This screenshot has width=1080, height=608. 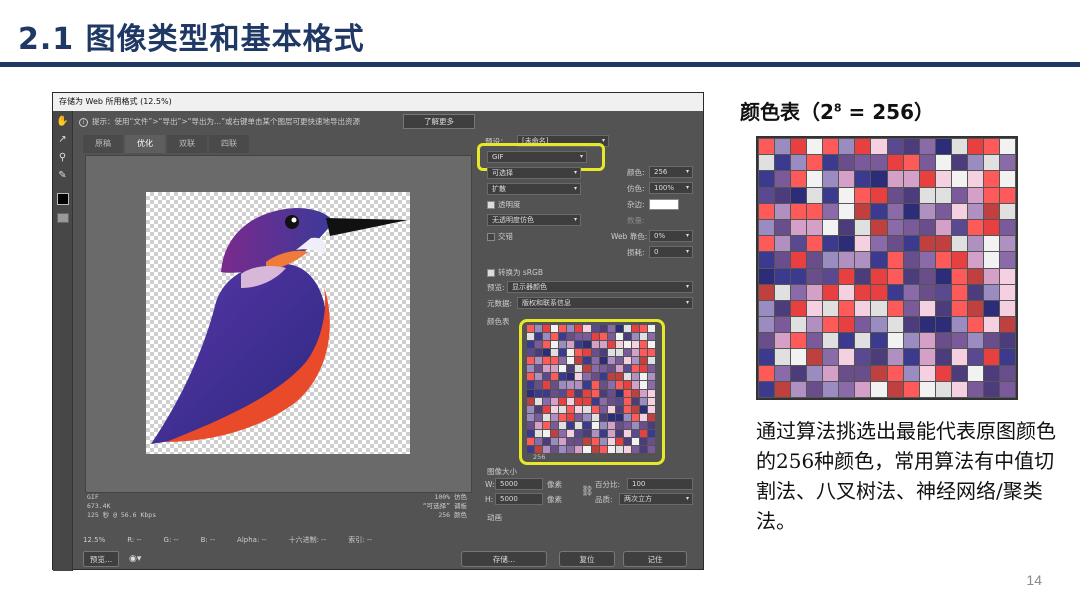 What do you see at coordinates (656, 499) in the screenshot?
I see `quality-select: 两次立方 ▾` at bounding box center [656, 499].